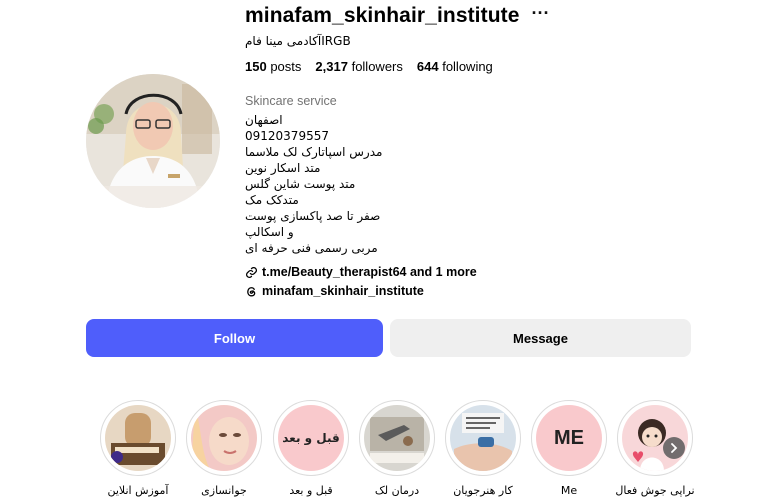 Image resolution: width=770 pixels, height=500 pixels. I want to click on highlight-label: Me, so click(569, 490).